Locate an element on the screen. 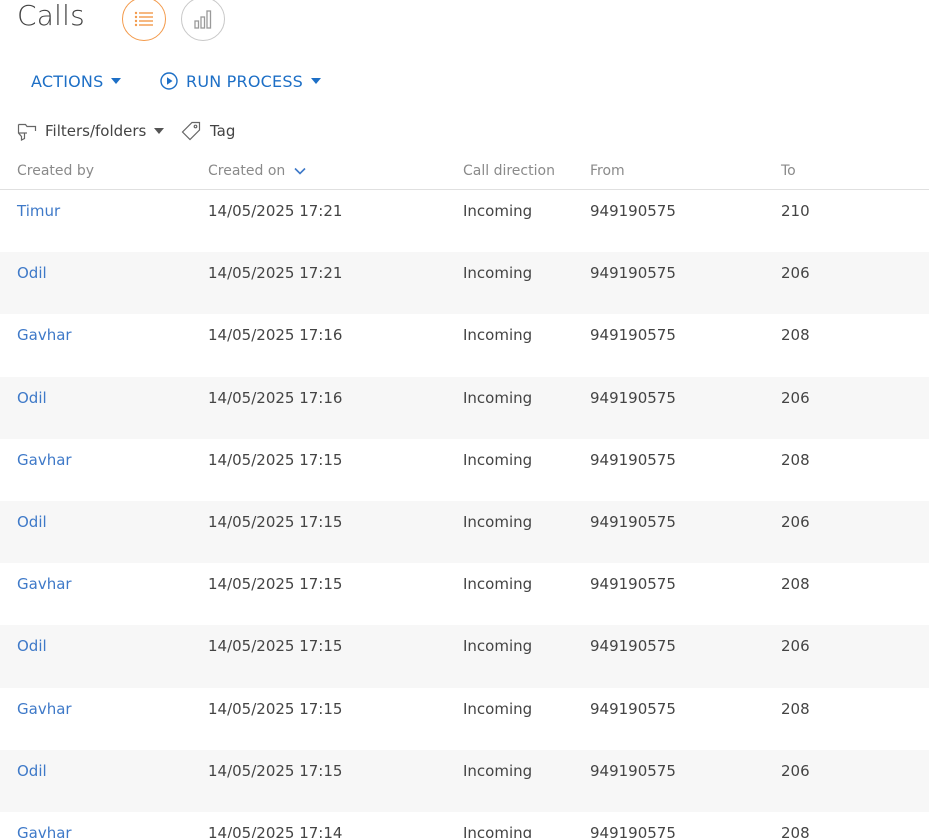 Image resolution: width=929 pixels, height=838 pixels. filters-folders-button: Filters/folders is located at coordinates (91, 131).